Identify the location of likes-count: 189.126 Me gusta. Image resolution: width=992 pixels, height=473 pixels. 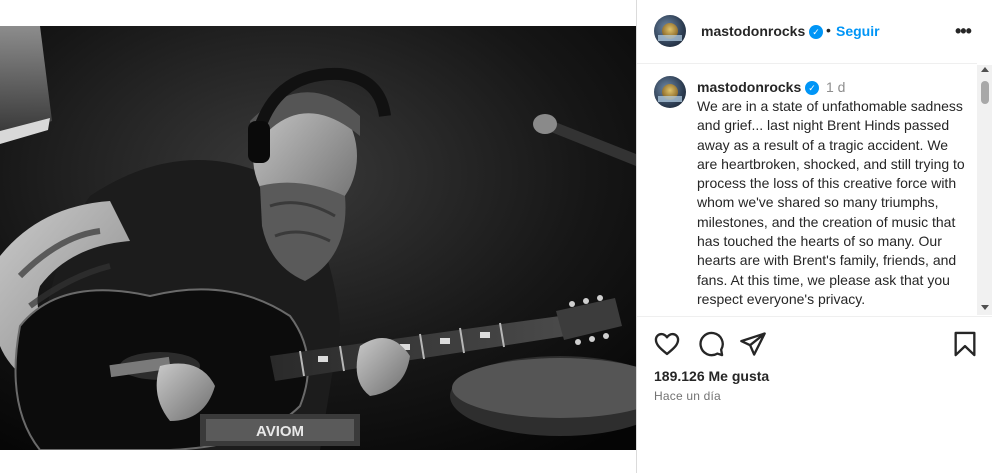
(711, 376).